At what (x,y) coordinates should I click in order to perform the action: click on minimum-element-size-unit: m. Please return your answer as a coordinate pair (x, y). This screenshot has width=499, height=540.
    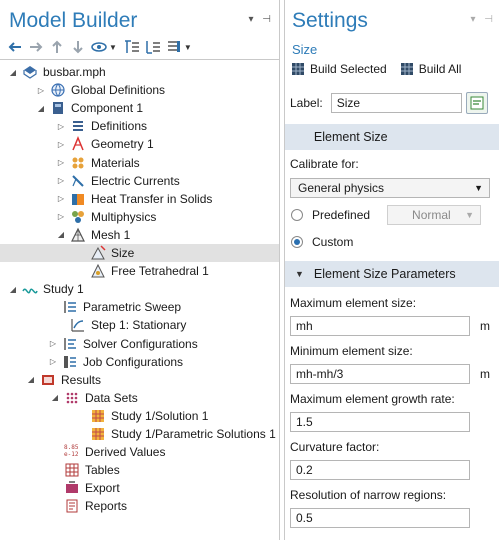
    Looking at the image, I should click on (485, 374).